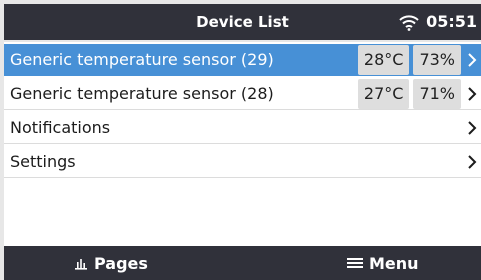 The height and width of the screenshot is (280, 481). What do you see at coordinates (242, 263) in the screenshot?
I see `bottom-bar: Pages Menu` at bounding box center [242, 263].